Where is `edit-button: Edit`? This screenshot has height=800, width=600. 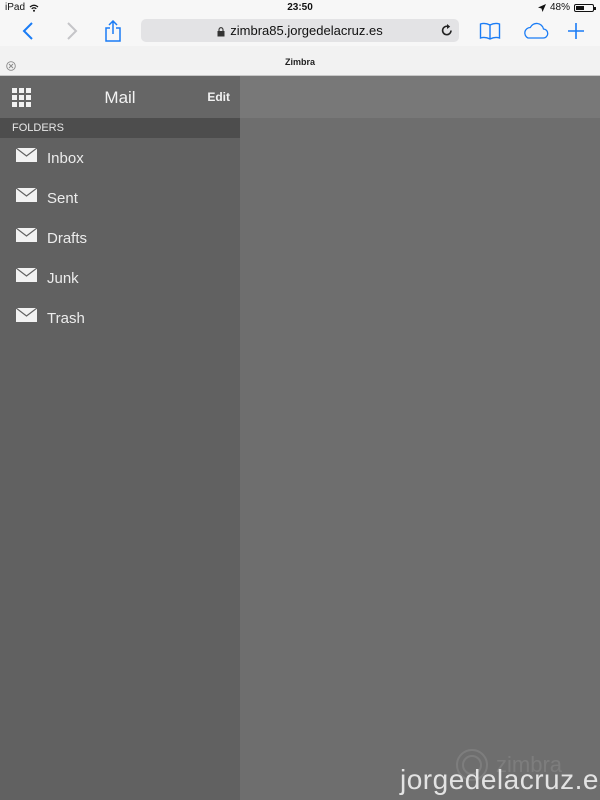
edit-button: Edit is located at coordinates (218, 97).